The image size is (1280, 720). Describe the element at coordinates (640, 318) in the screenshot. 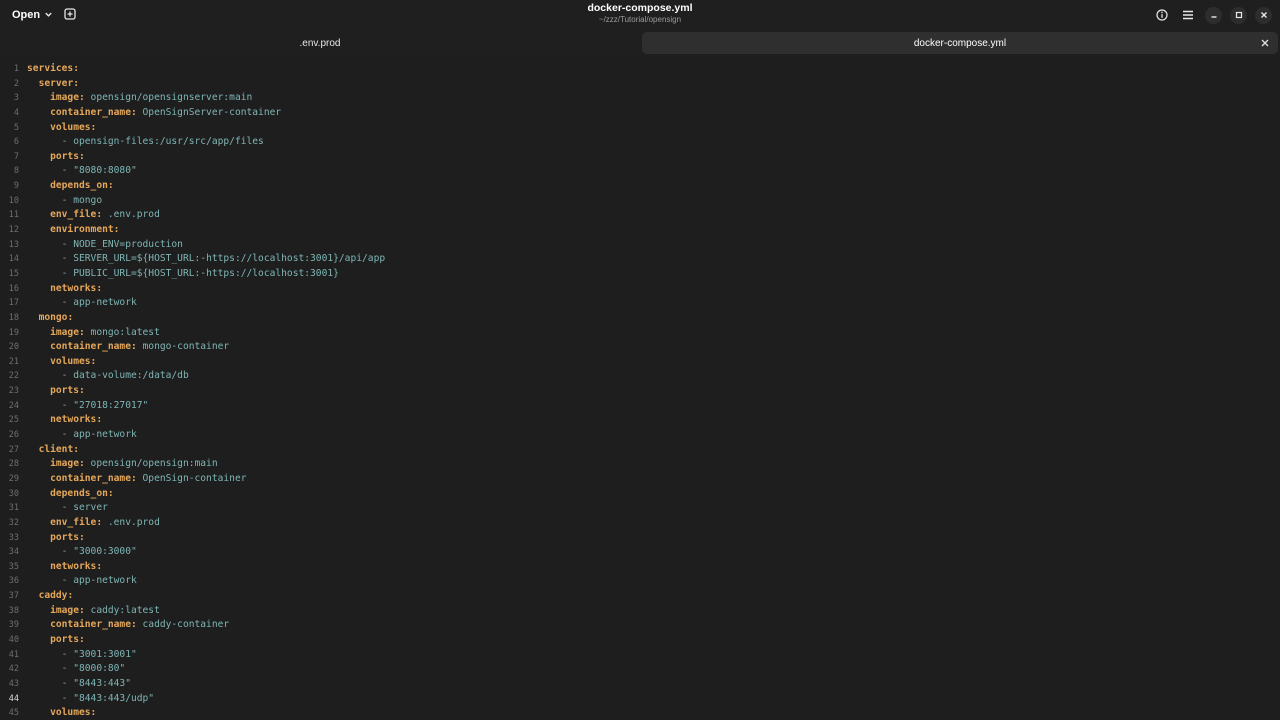

I see `code-line: 18 mongo:` at that location.